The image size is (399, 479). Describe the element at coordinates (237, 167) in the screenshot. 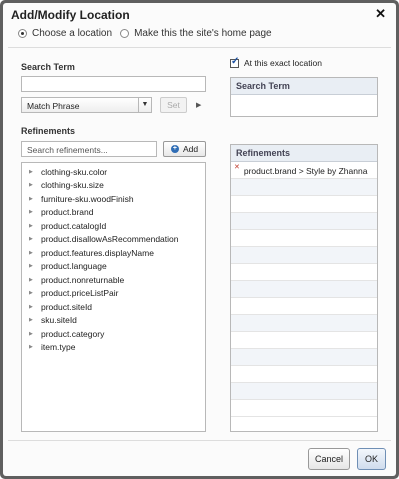

I see `remove-icon: ✕` at that location.